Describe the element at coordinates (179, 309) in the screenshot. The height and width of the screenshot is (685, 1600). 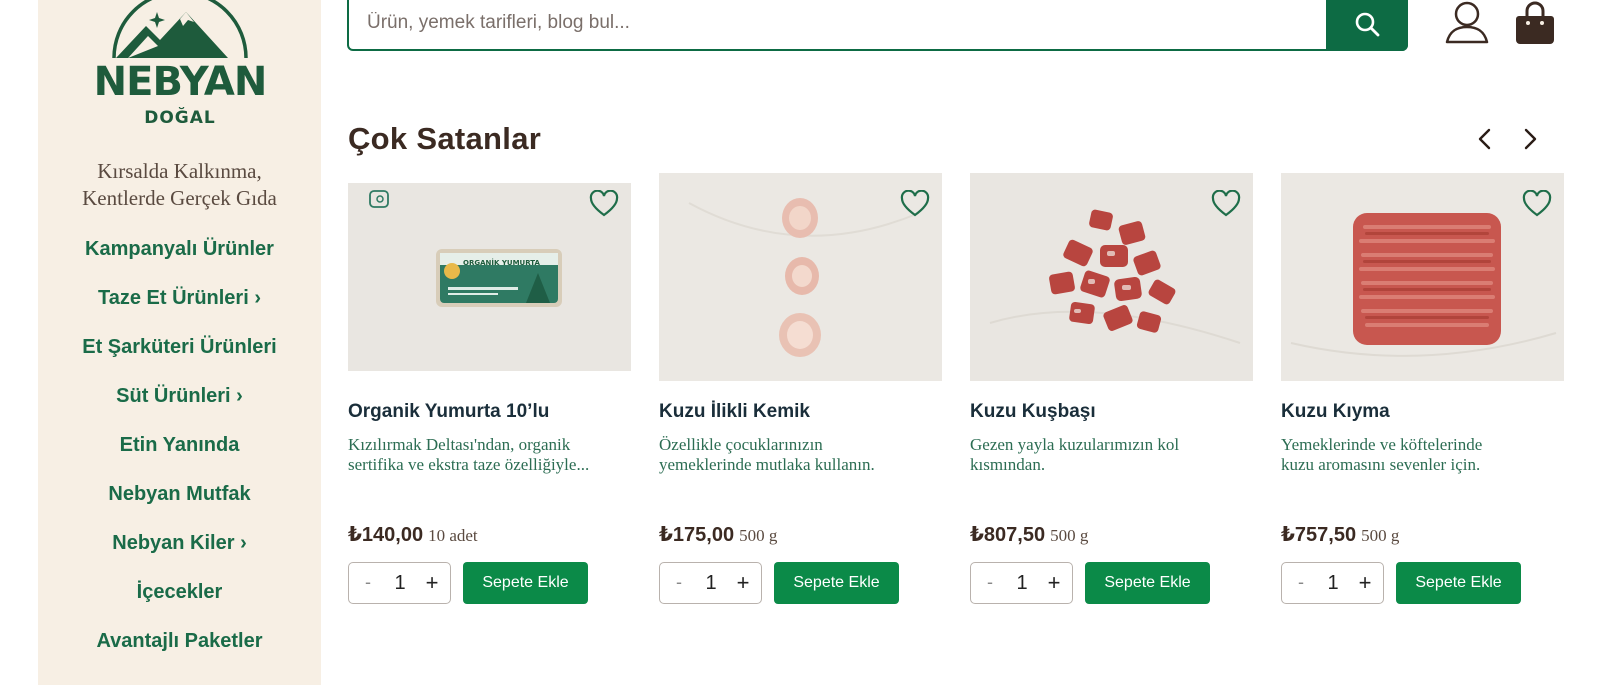
I see `sidebar-item-taze-et-urunleri: Taze Et Ürünleri ›` at that location.